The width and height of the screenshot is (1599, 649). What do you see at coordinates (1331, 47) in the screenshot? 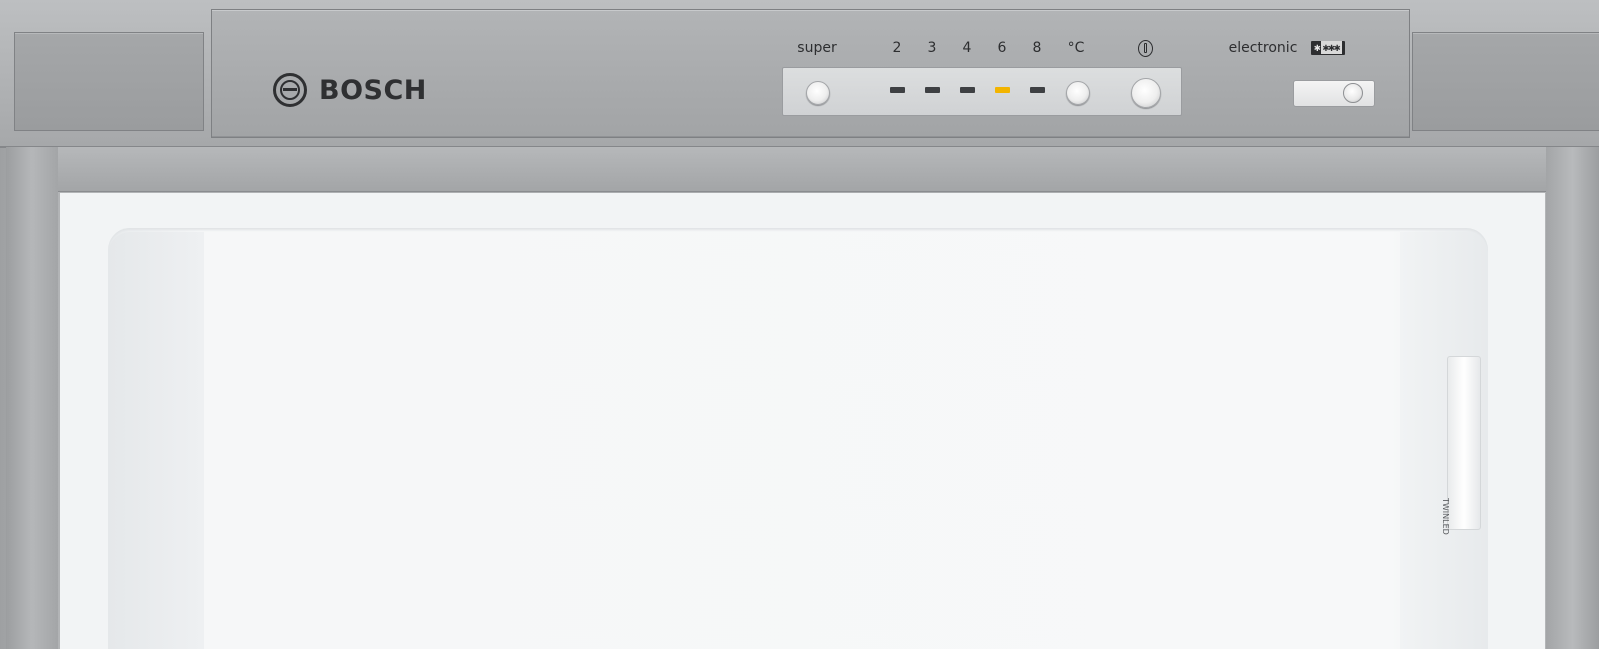
I see `freezer-rating-stars: ✱✱✱` at bounding box center [1331, 47].